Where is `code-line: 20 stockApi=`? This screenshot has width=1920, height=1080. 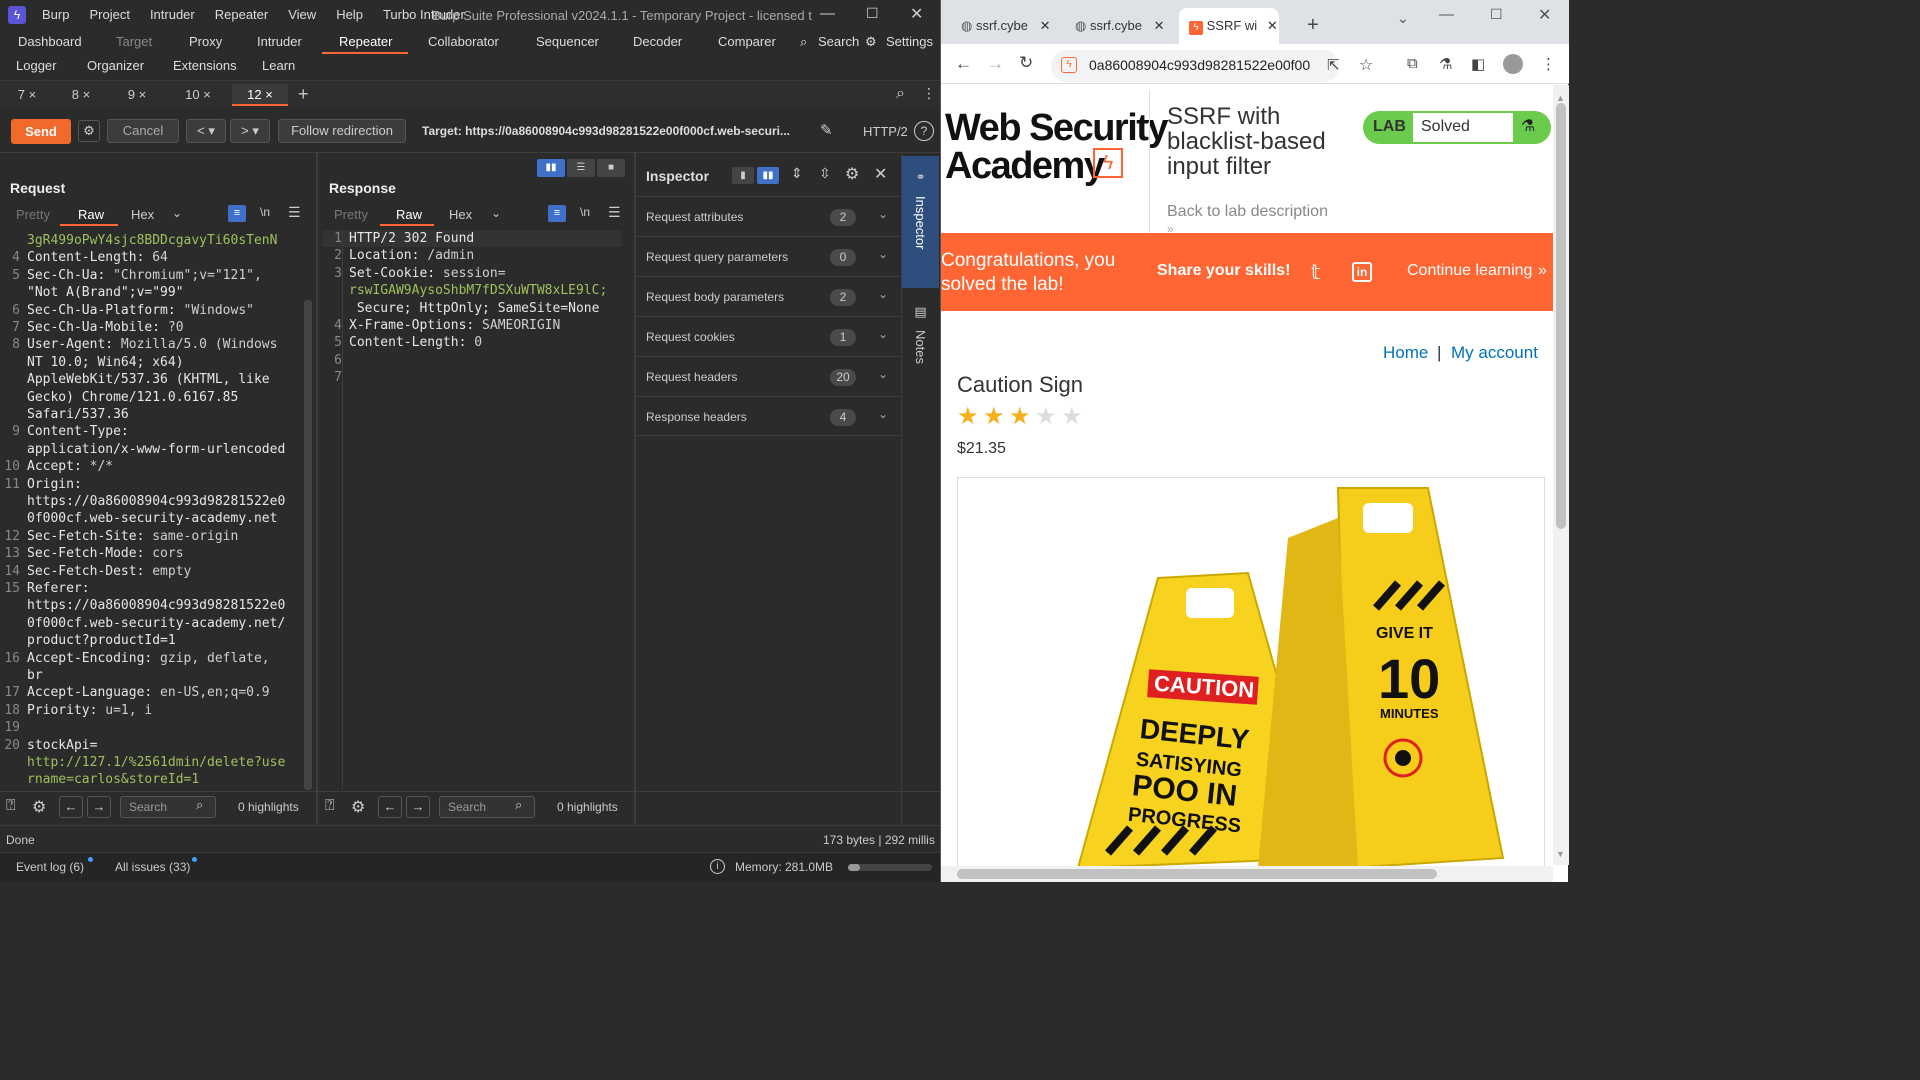
code-line: 20 stockApi= is located at coordinates (152, 745).